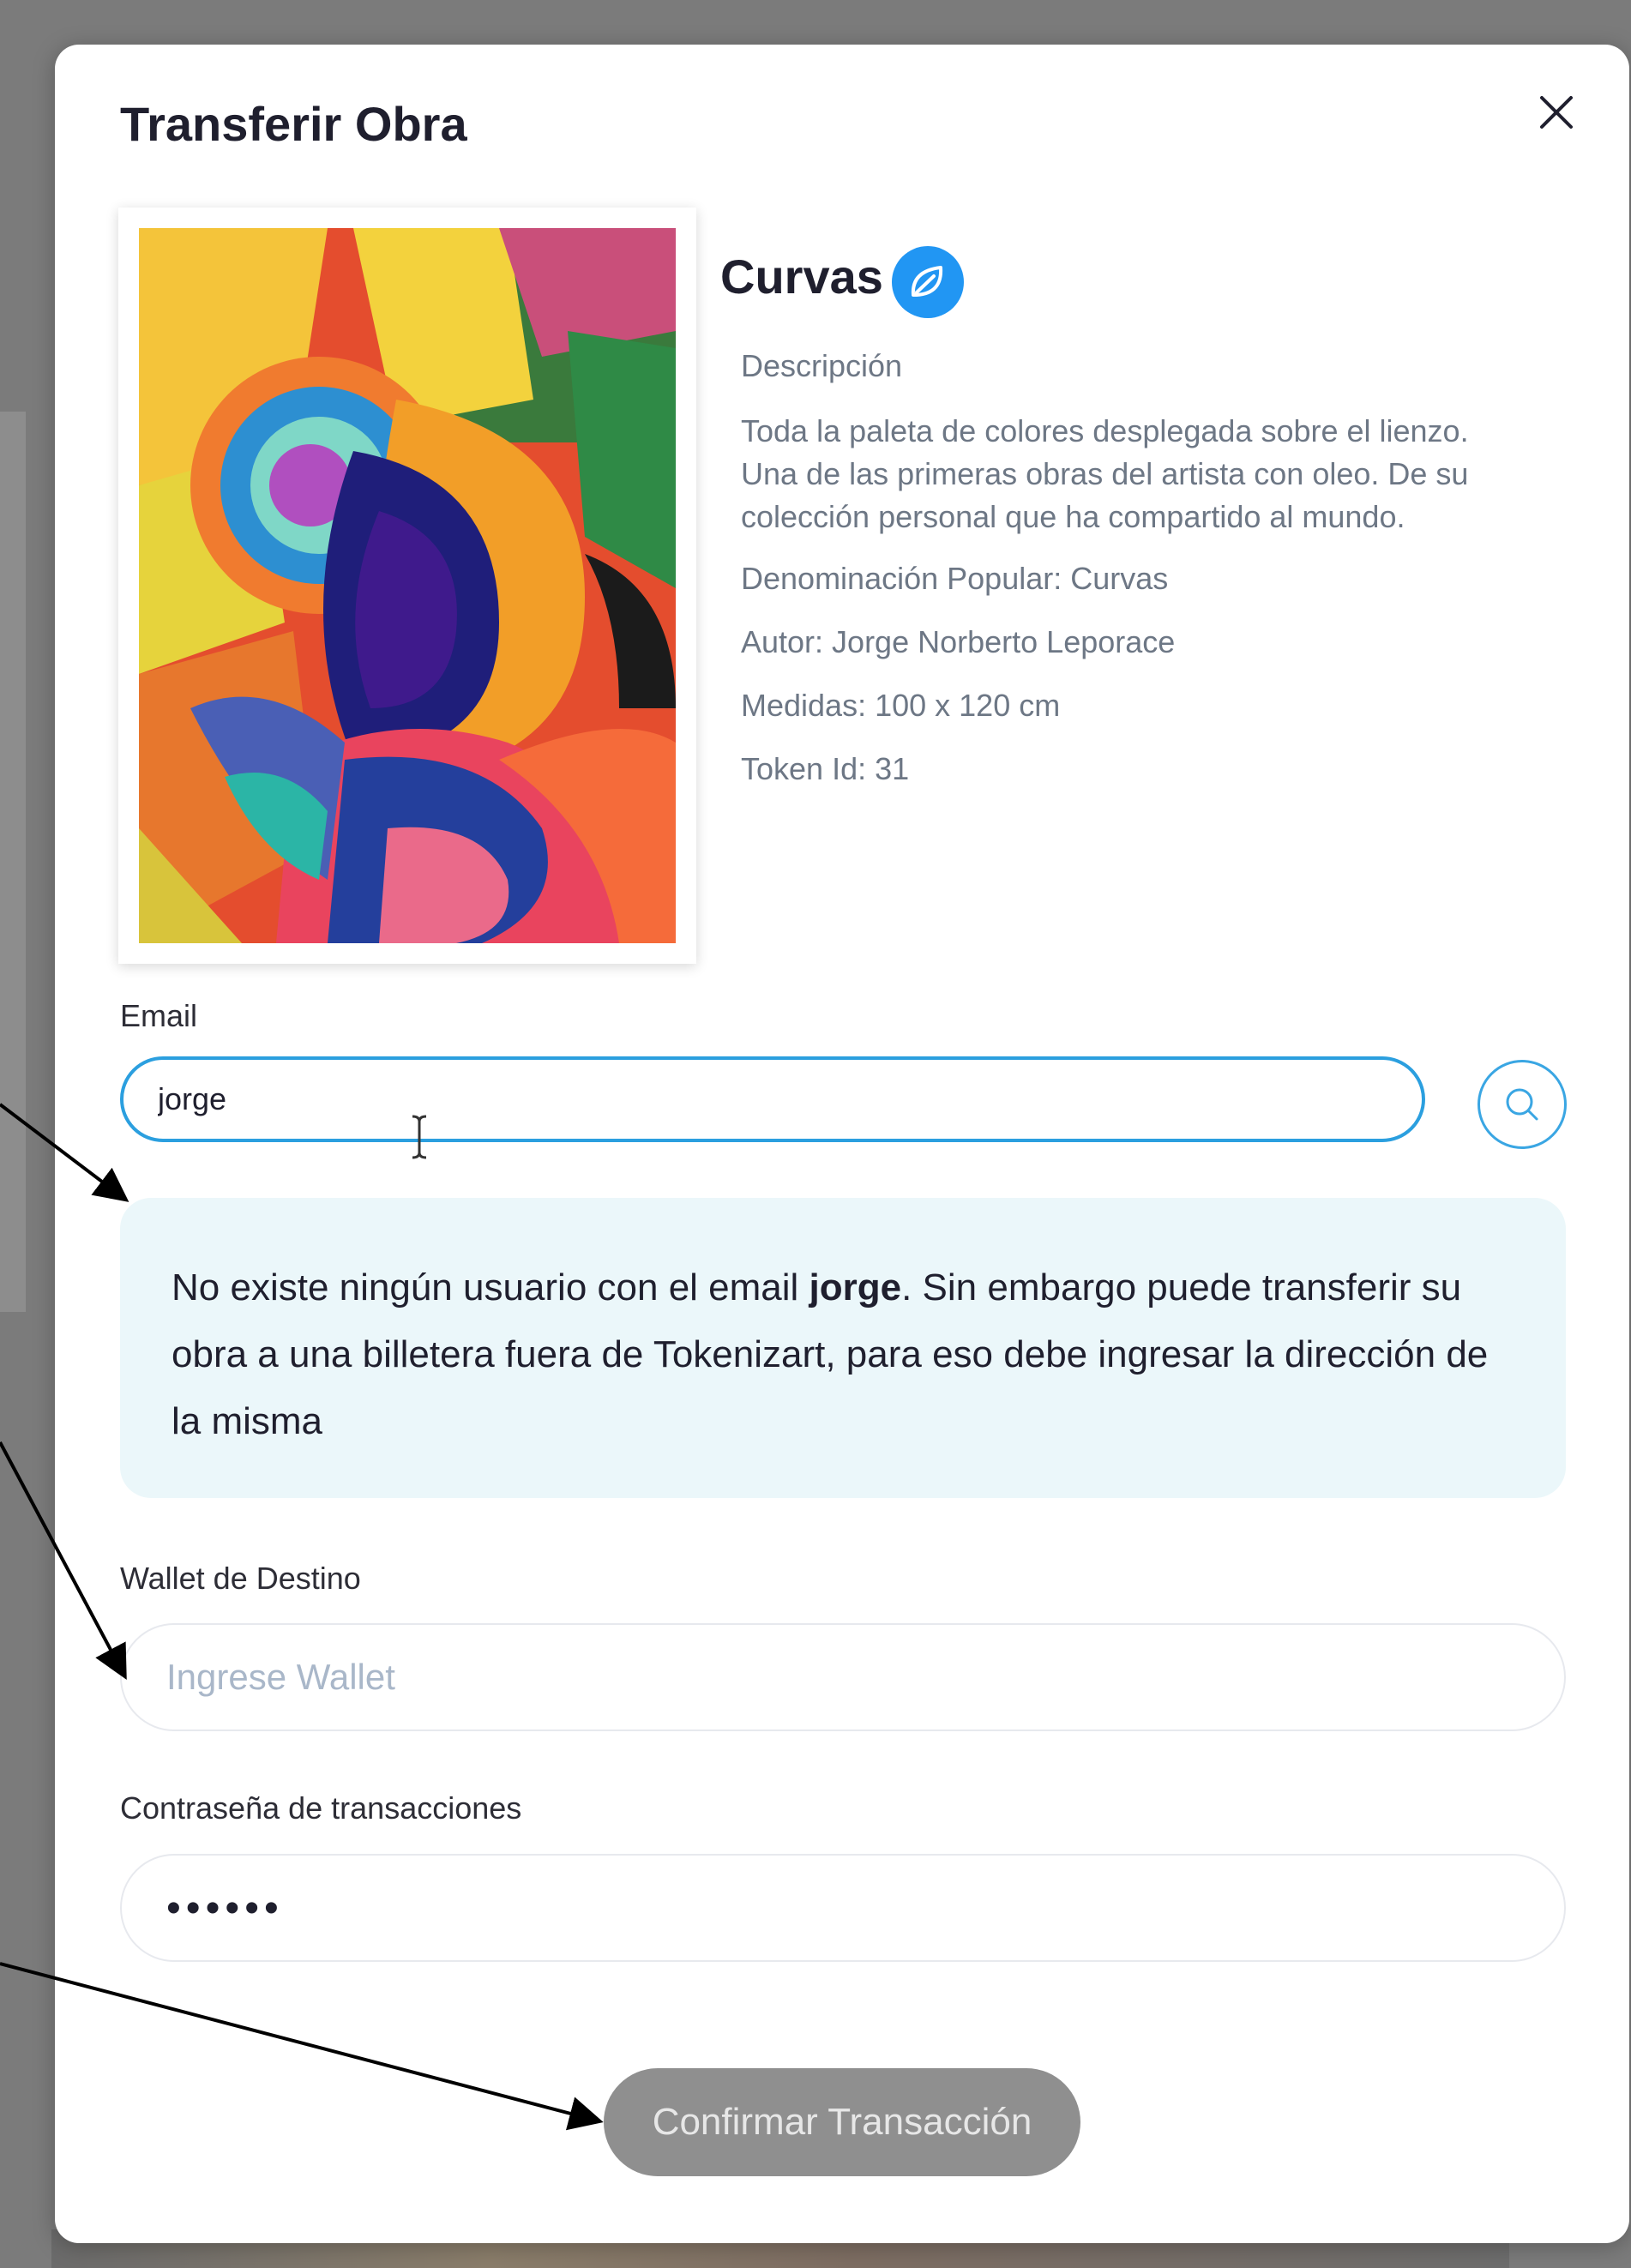 The height and width of the screenshot is (2268, 1631). Describe the element at coordinates (856, 1287) in the screenshot. I see `alert-email: jorge` at that location.